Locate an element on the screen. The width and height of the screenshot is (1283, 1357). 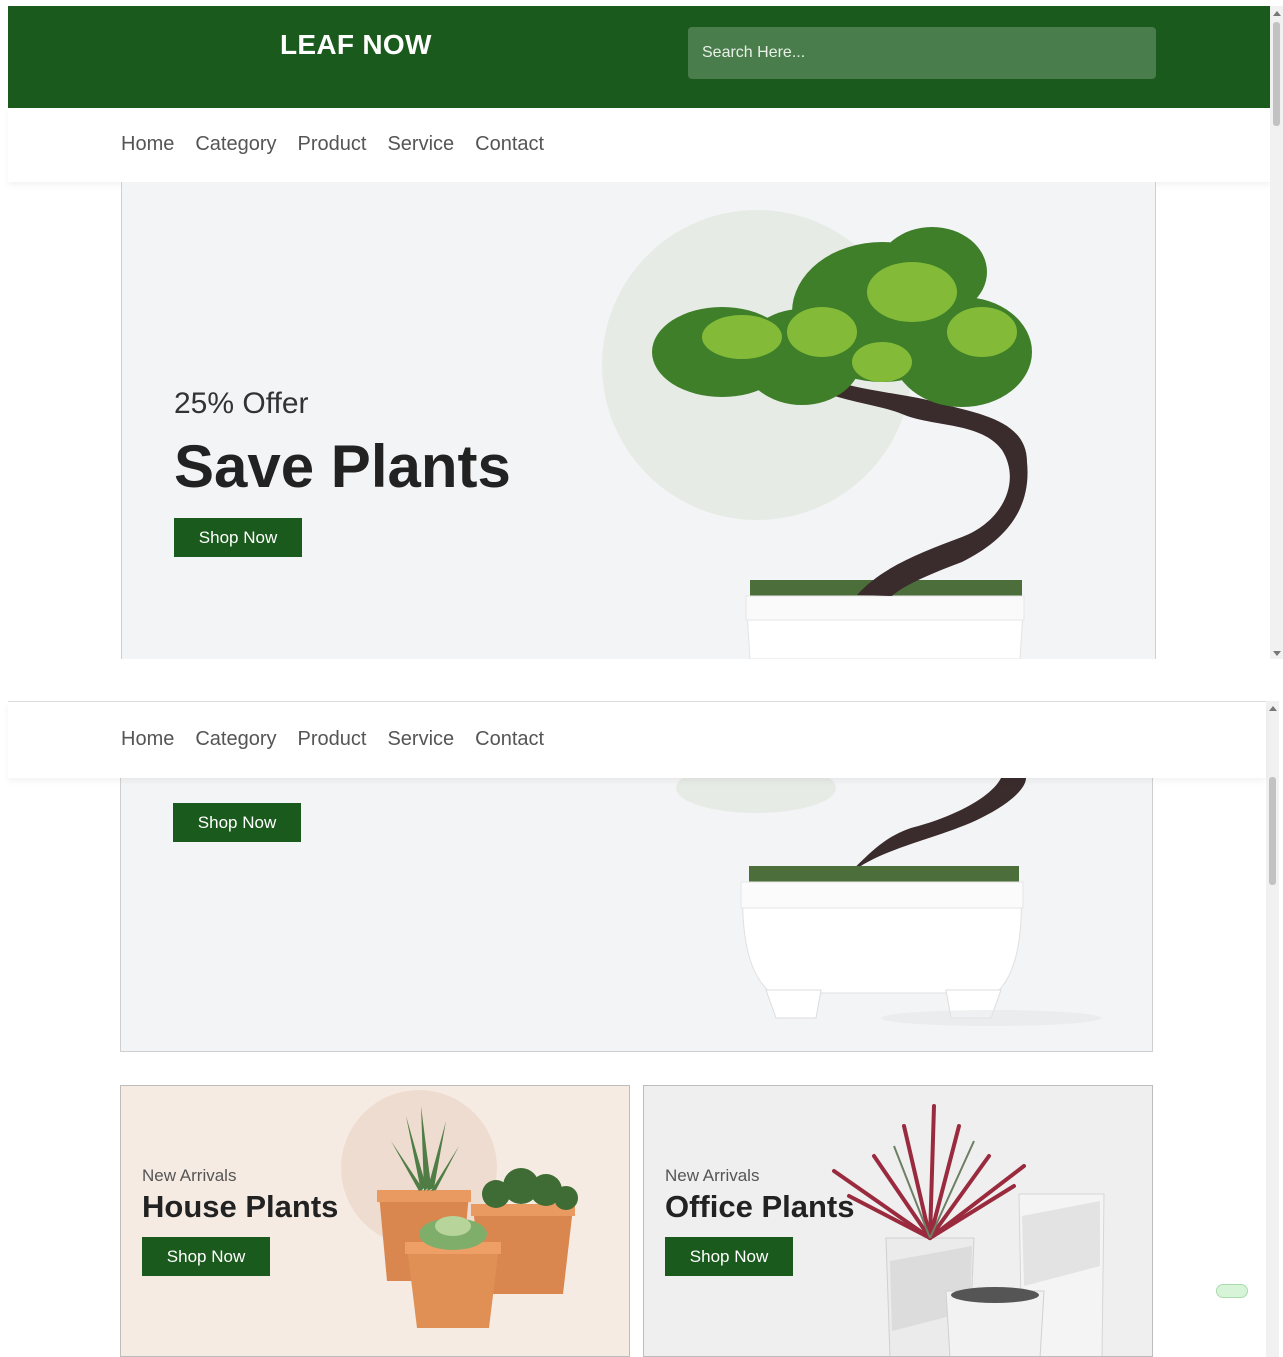
card-title: Office Plants is located at coordinates (760, 1206).